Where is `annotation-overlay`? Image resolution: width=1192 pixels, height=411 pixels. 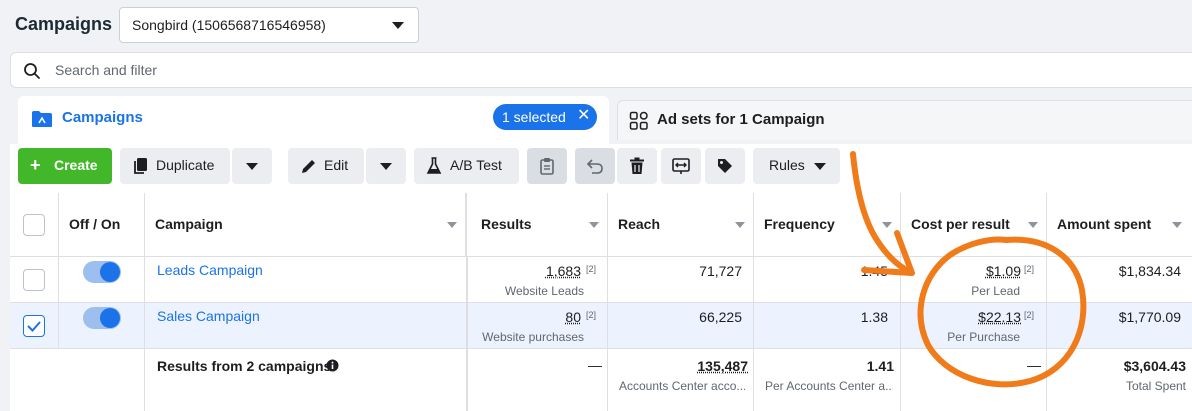
annotation-overlay is located at coordinates (968, 269).